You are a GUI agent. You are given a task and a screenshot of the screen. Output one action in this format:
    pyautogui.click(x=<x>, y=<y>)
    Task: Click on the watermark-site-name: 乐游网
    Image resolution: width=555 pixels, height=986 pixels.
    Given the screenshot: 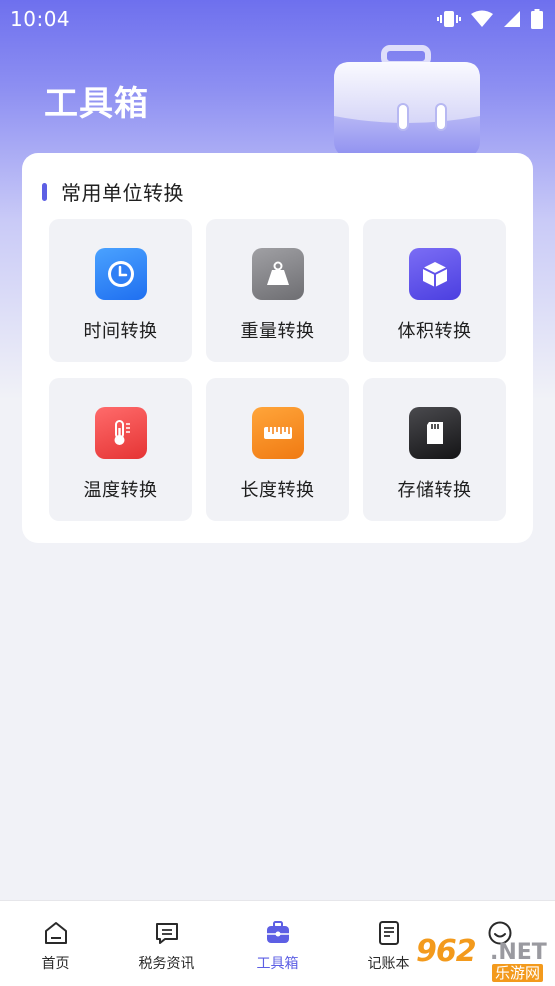 What is the action you would take?
    pyautogui.click(x=518, y=973)
    